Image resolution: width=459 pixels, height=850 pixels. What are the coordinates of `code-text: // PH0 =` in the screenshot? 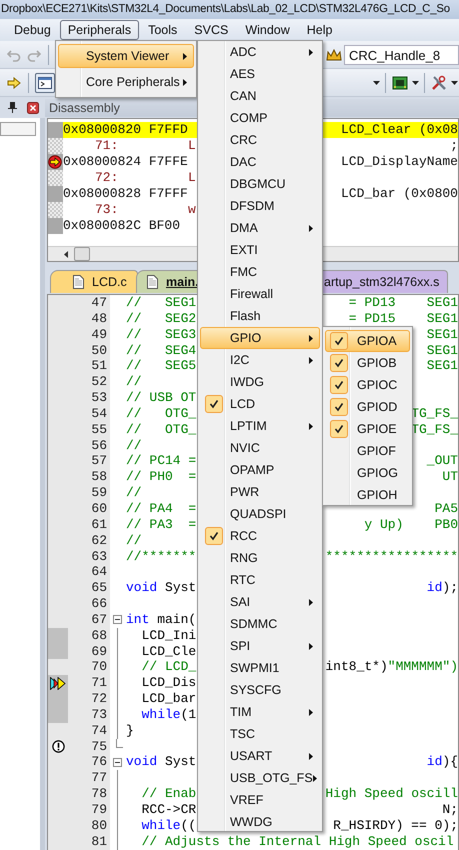 It's located at (160, 477).